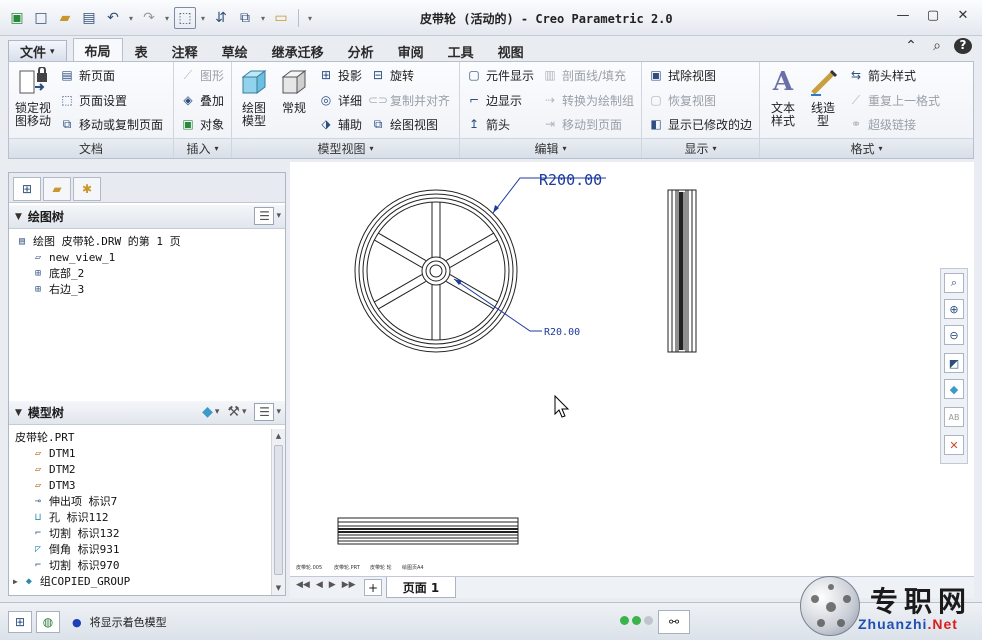 The width and height of the screenshot is (982, 640). I want to click on tab-tools: 工具, so click(461, 51).